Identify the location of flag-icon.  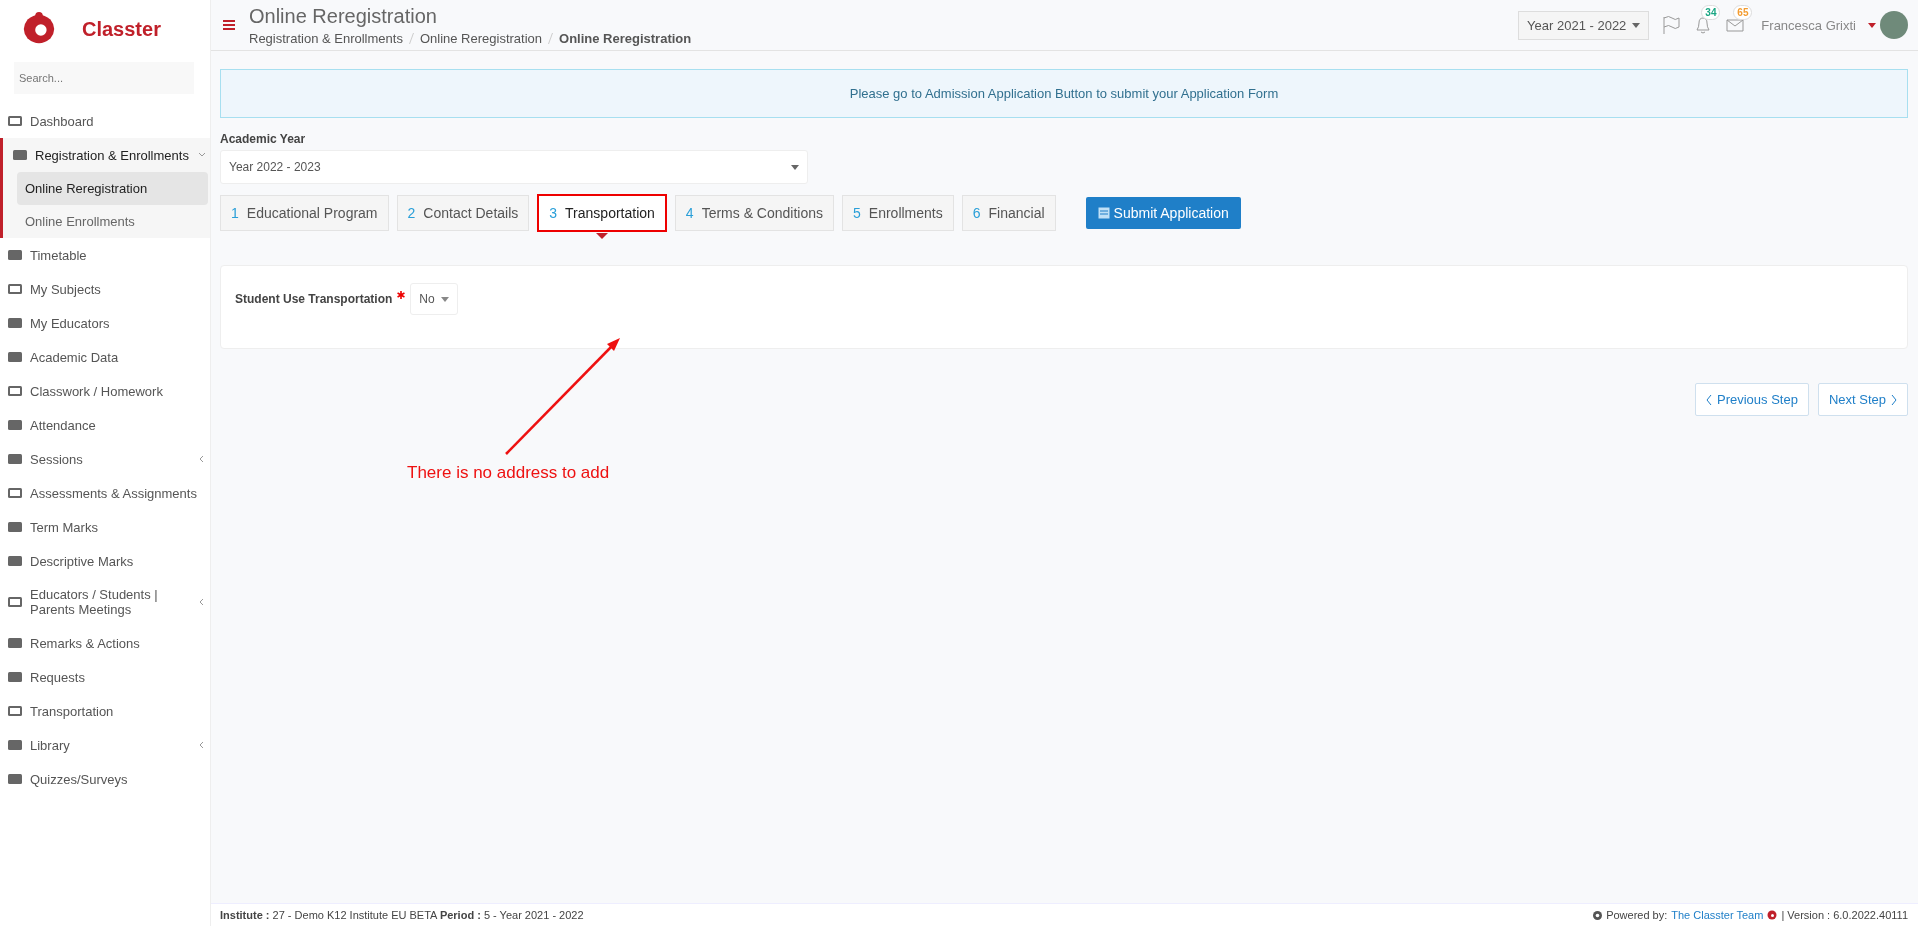
(1671, 25).